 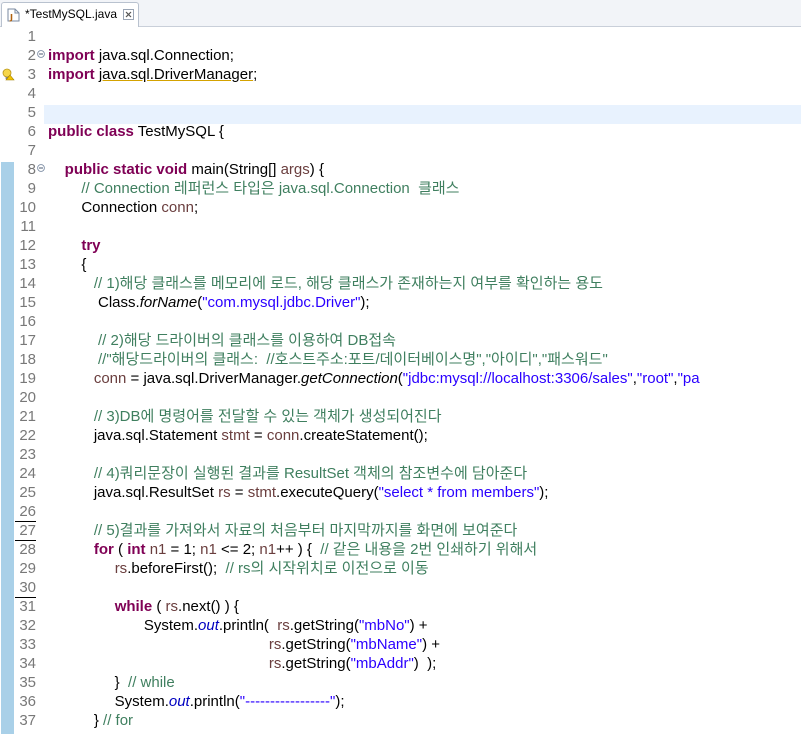 I want to click on code-line: 23, so click(x=400, y=454).